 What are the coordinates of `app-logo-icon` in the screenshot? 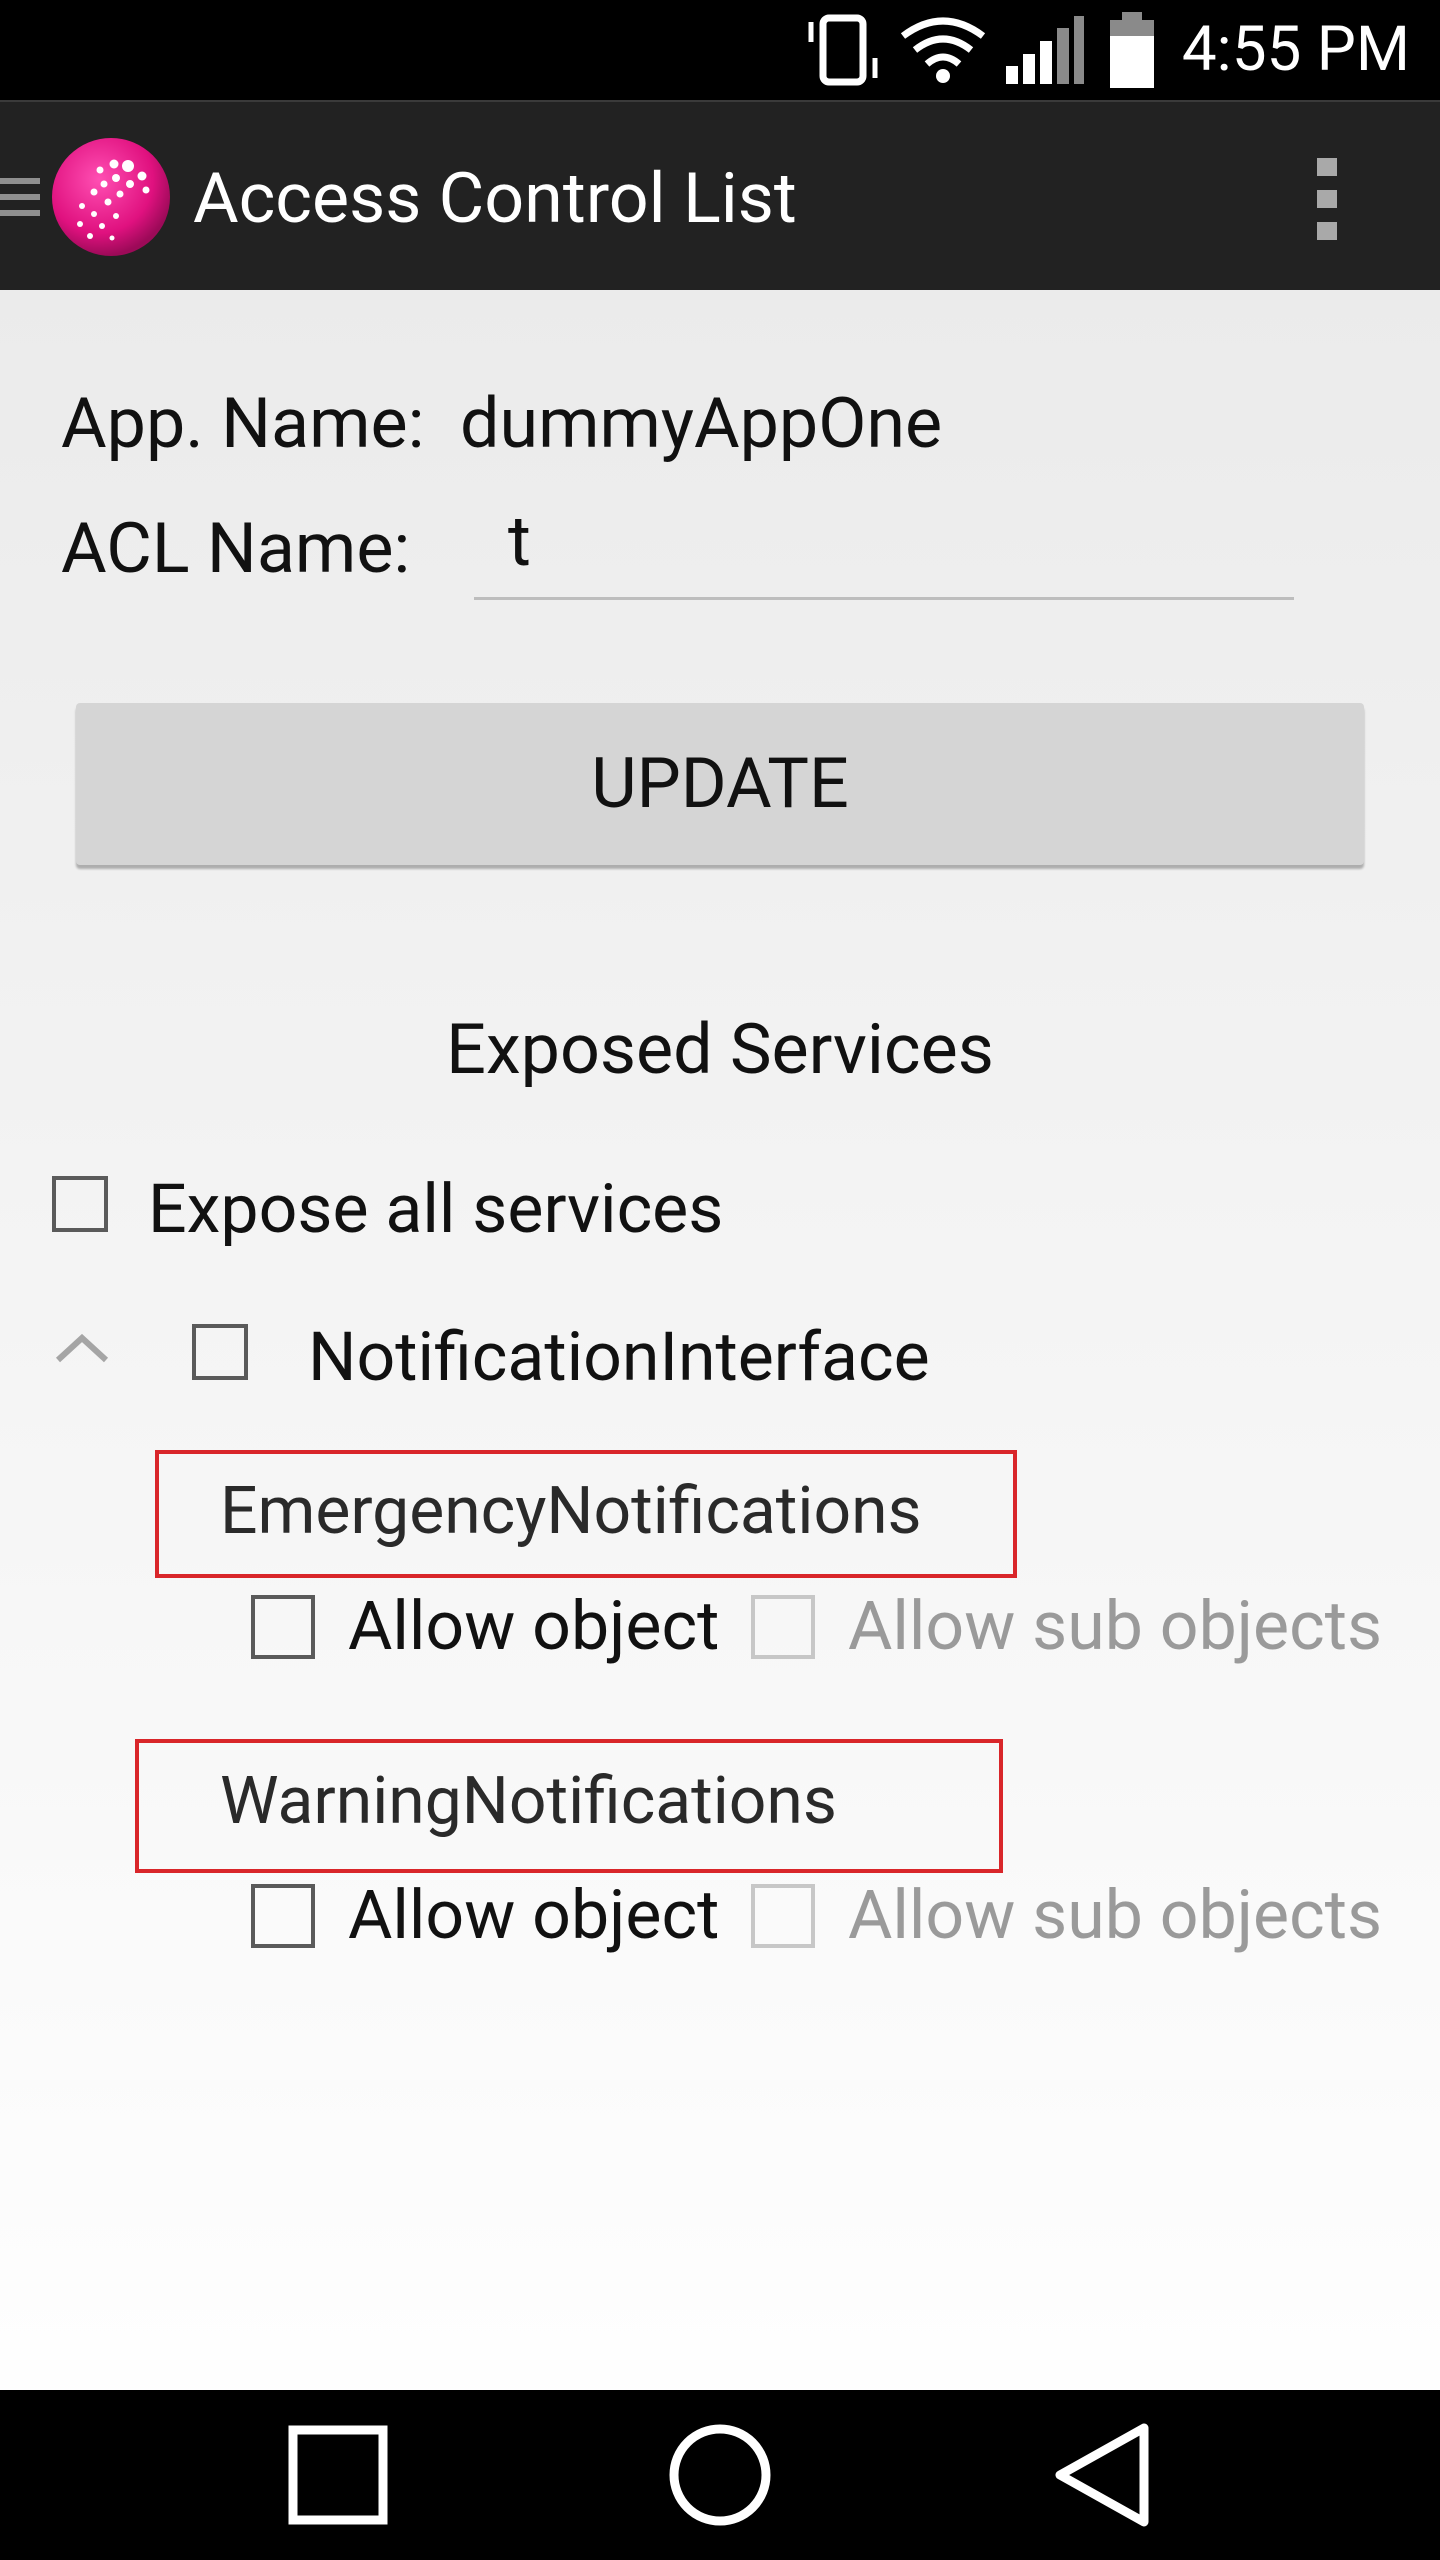 It's located at (111, 197).